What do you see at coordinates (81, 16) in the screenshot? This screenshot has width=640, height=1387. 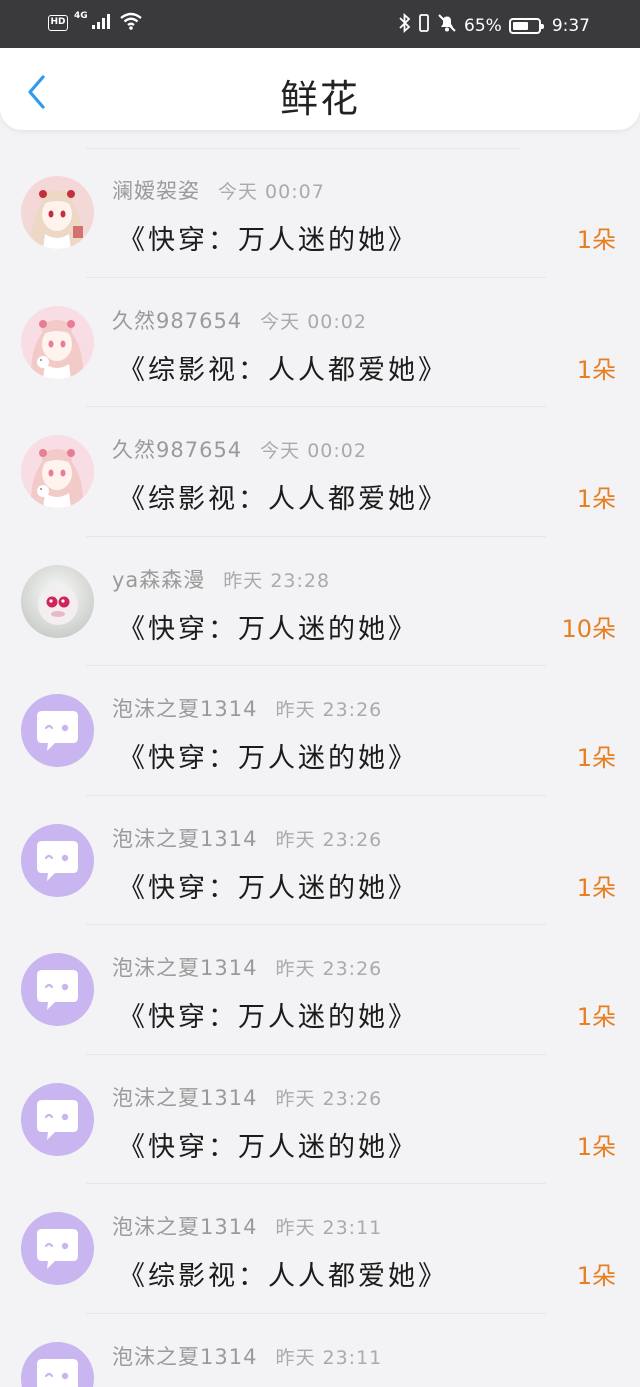 I see `network-type: 4G` at bounding box center [81, 16].